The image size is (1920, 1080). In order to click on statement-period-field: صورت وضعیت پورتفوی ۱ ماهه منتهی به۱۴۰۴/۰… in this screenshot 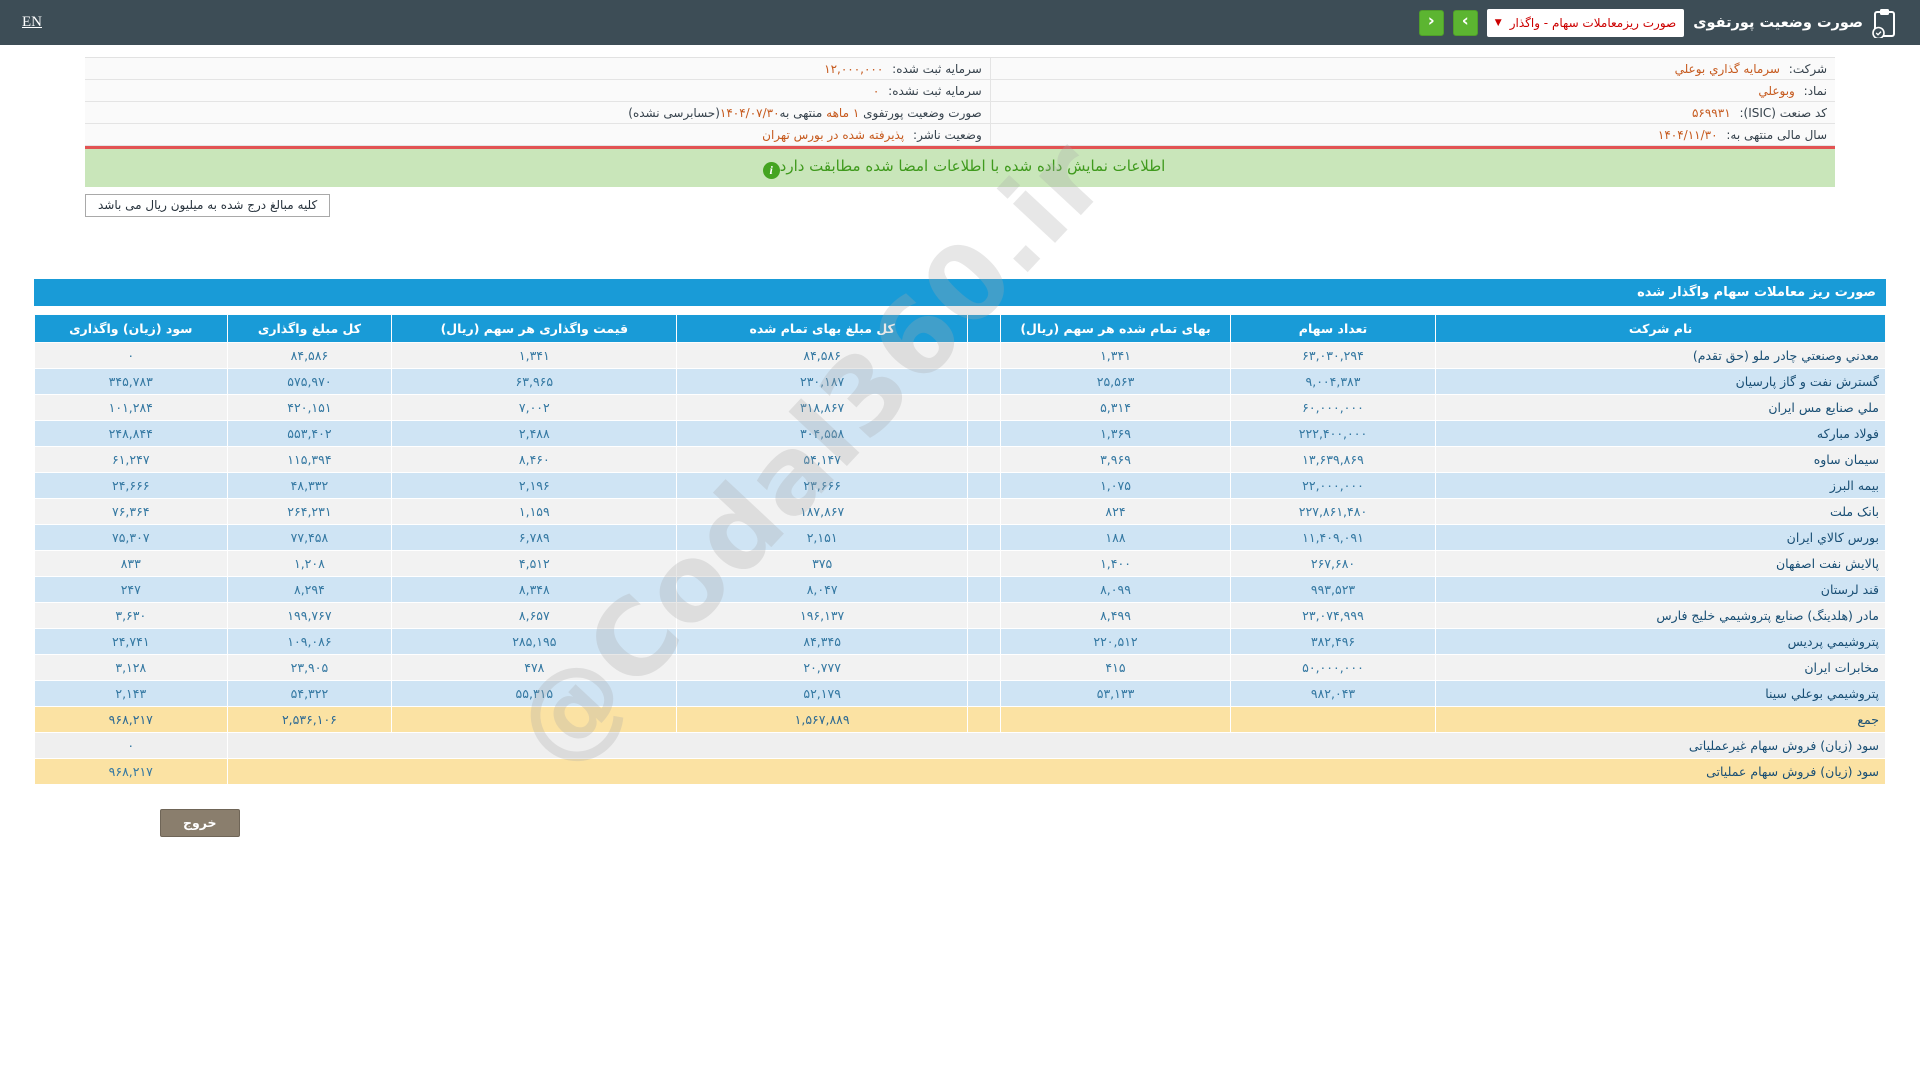, I will do `click(537, 113)`.